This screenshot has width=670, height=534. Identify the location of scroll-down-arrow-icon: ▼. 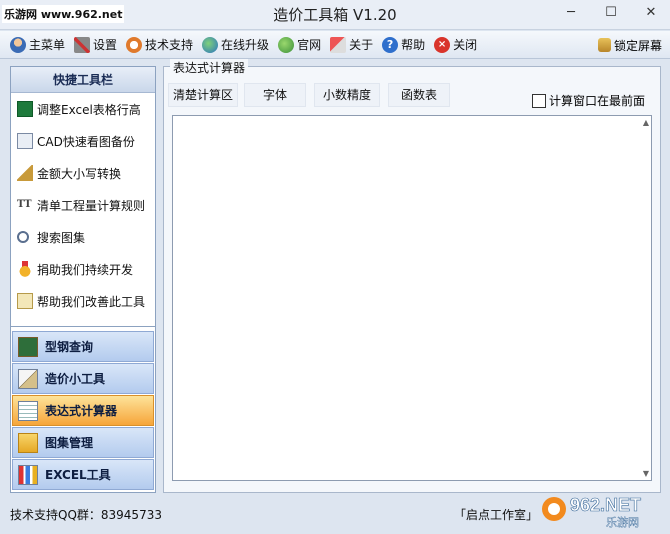
(646, 473).